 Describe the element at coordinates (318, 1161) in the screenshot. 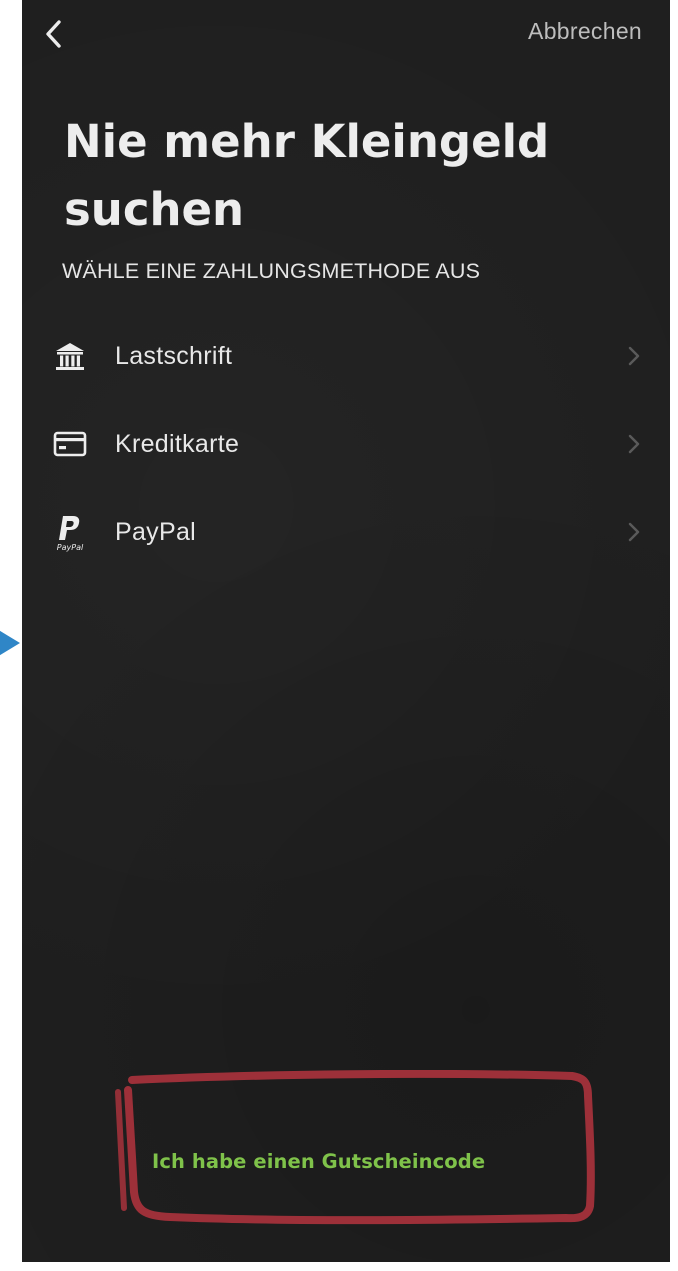

I see `voucher-code-button: Ich habe einen Gutscheincode` at that location.